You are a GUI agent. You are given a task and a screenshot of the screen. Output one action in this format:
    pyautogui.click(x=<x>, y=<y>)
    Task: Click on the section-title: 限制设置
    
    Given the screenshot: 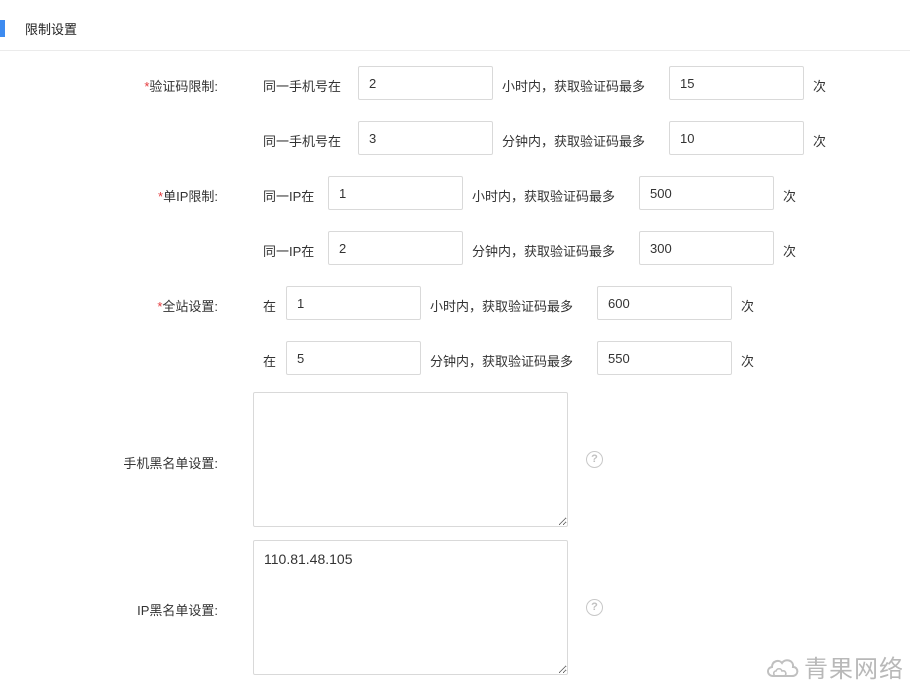 What is the action you would take?
    pyautogui.click(x=51, y=29)
    